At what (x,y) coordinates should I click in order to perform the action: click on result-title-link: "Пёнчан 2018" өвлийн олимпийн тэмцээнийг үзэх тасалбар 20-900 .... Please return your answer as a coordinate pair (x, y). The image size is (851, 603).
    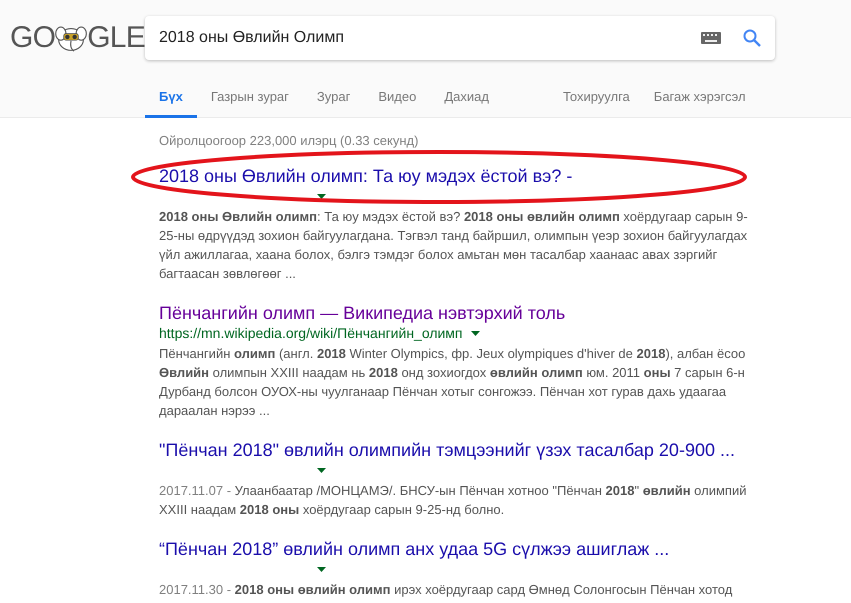
    Looking at the image, I should click on (505, 449).